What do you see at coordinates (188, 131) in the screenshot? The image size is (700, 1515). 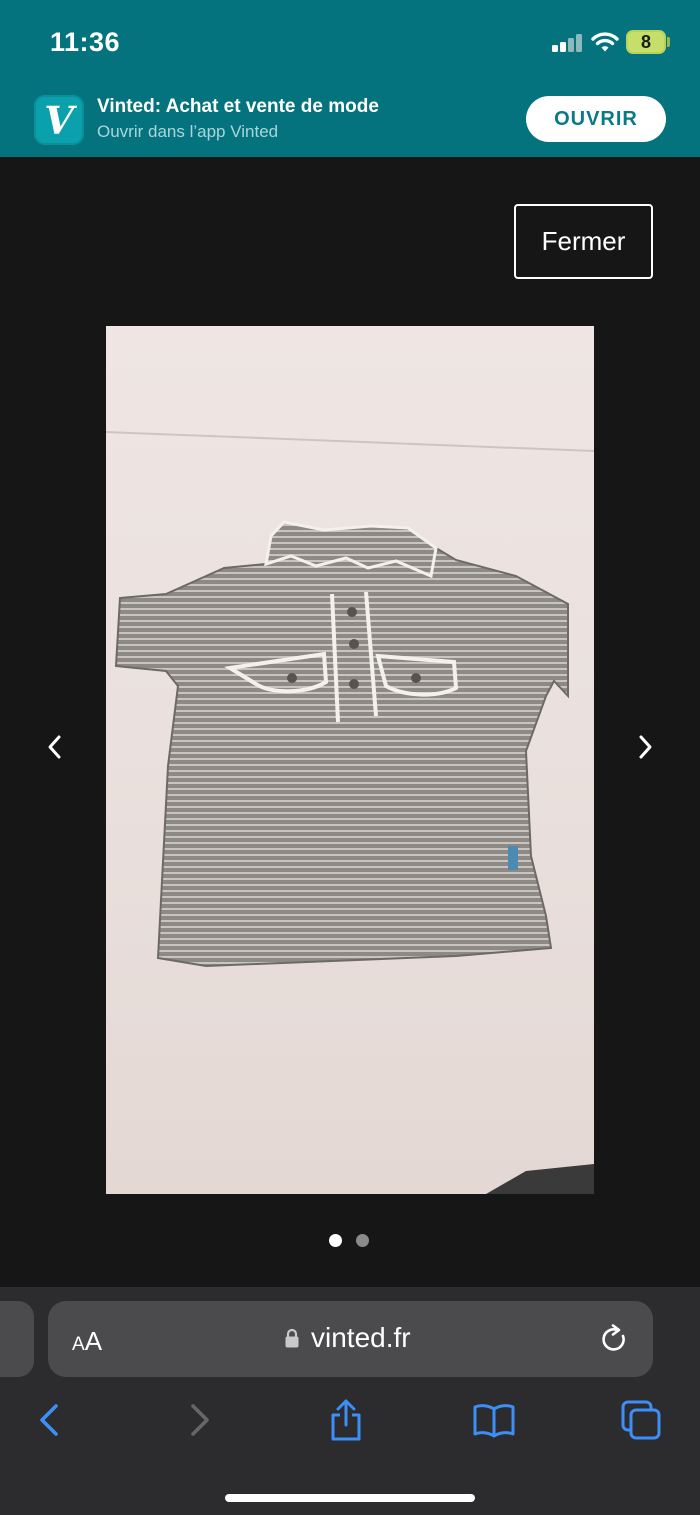 I see `banner-subtitle: Ouvrir dans l’app Vinted` at bounding box center [188, 131].